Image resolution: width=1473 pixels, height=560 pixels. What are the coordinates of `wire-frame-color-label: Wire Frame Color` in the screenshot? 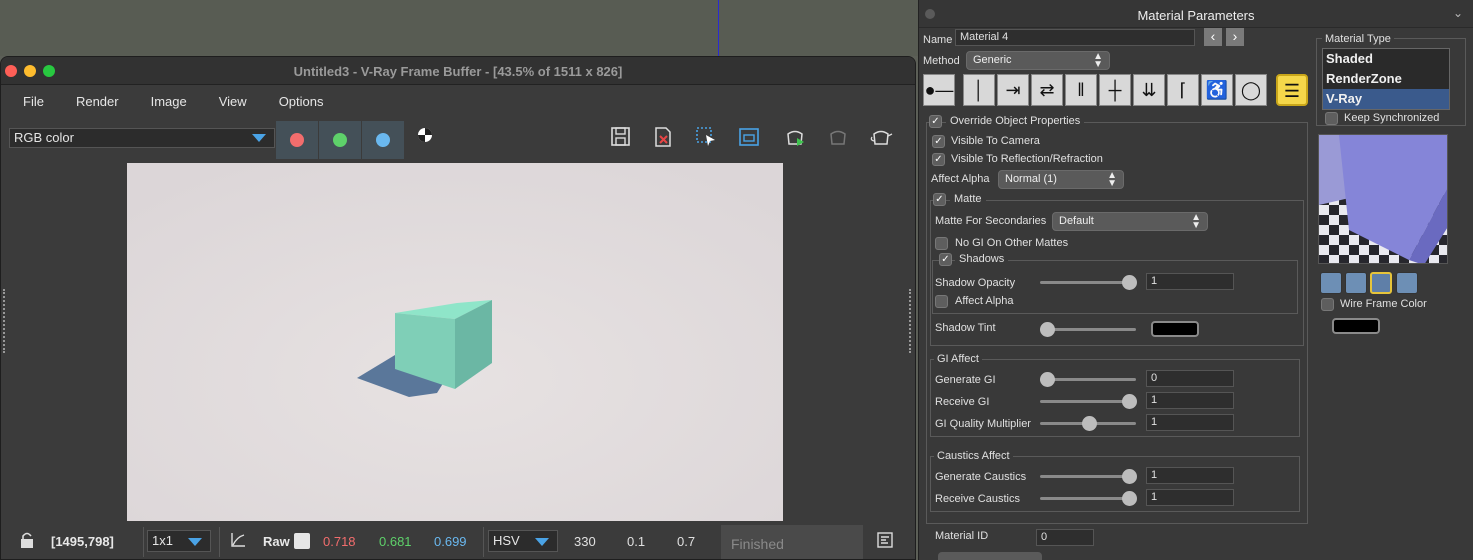 It's located at (1383, 304).